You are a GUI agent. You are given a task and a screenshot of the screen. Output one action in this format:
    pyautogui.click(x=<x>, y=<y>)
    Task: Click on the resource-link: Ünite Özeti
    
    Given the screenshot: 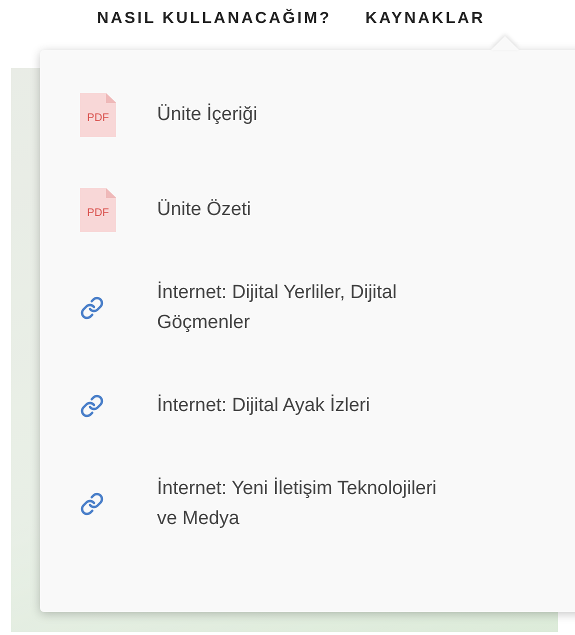 What is the action you would take?
    pyautogui.click(x=204, y=210)
    